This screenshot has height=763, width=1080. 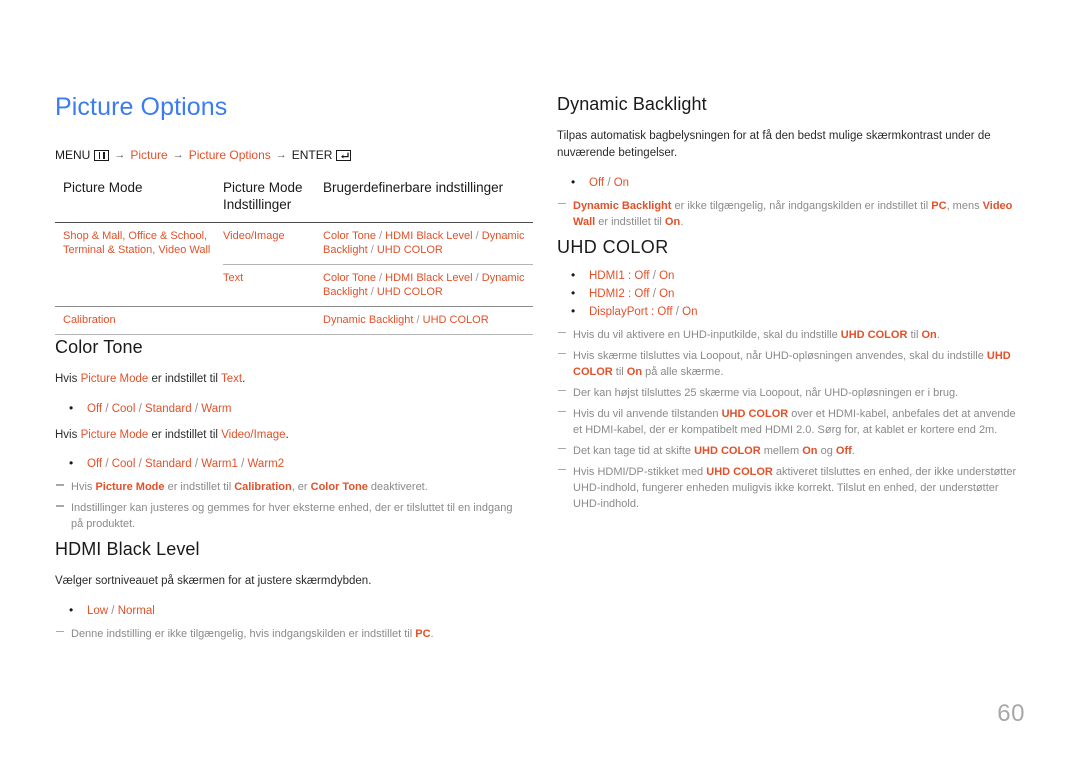 I want to click on highlight-off: Off, so click(x=843, y=450).